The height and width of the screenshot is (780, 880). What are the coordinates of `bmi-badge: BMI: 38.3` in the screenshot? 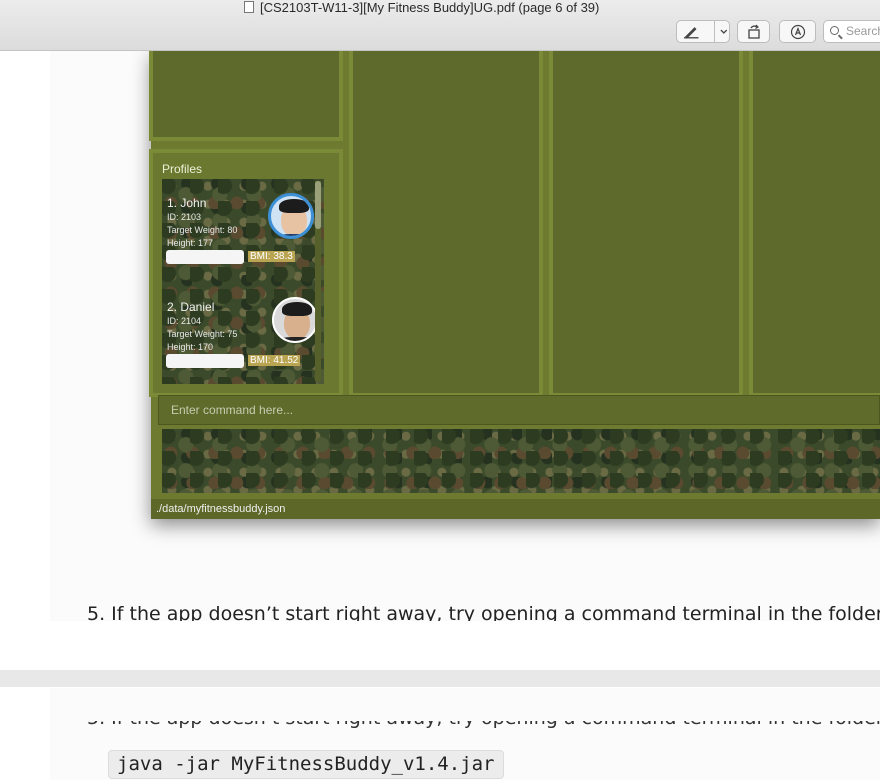 It's located at (271, 256).